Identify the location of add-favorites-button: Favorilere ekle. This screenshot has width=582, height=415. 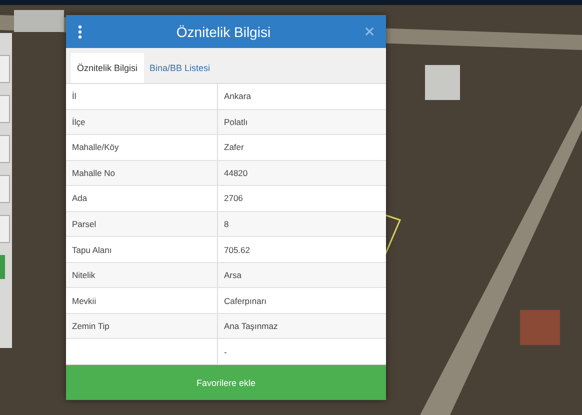
(226, 382).